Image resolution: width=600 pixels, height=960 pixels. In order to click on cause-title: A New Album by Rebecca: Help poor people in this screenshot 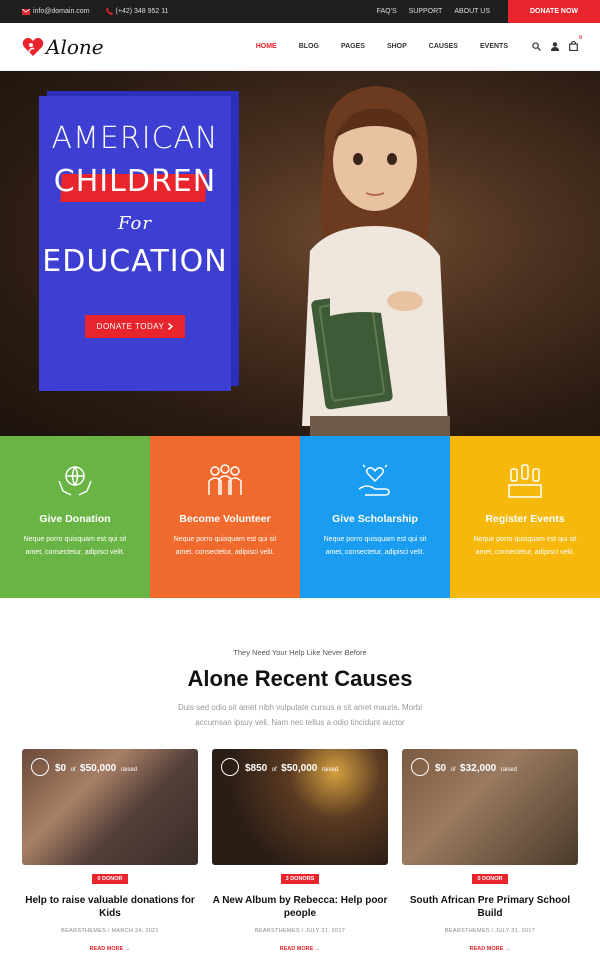, I will do `click(300, 907)`.